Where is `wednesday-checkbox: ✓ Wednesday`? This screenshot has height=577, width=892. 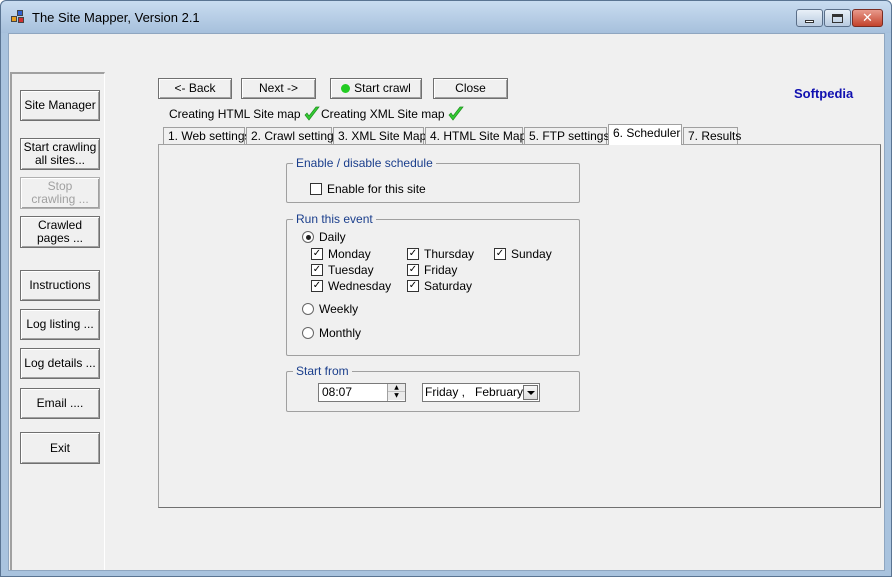 wednesday-checkbox: ✓ Wednesday is located at coordinates (351, 286).